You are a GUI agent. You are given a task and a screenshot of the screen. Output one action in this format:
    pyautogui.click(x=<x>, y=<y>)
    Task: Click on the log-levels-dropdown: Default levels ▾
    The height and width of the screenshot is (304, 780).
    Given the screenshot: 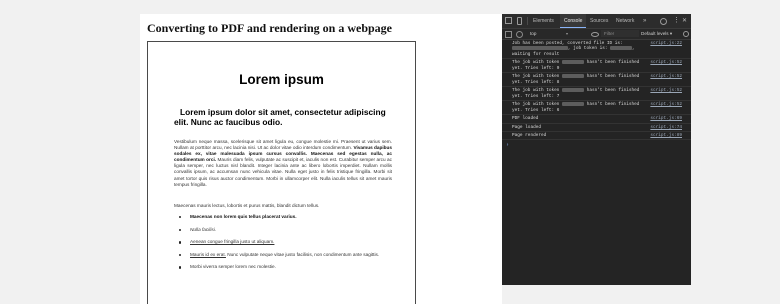 What is the action you would take?
    pyautogui.click(x=656, y=34)
    